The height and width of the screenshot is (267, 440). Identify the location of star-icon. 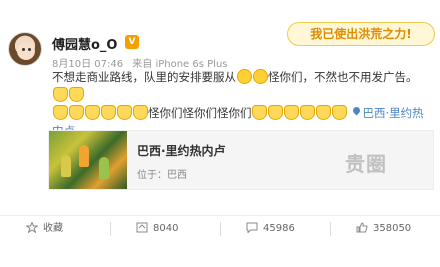
(32, 227).